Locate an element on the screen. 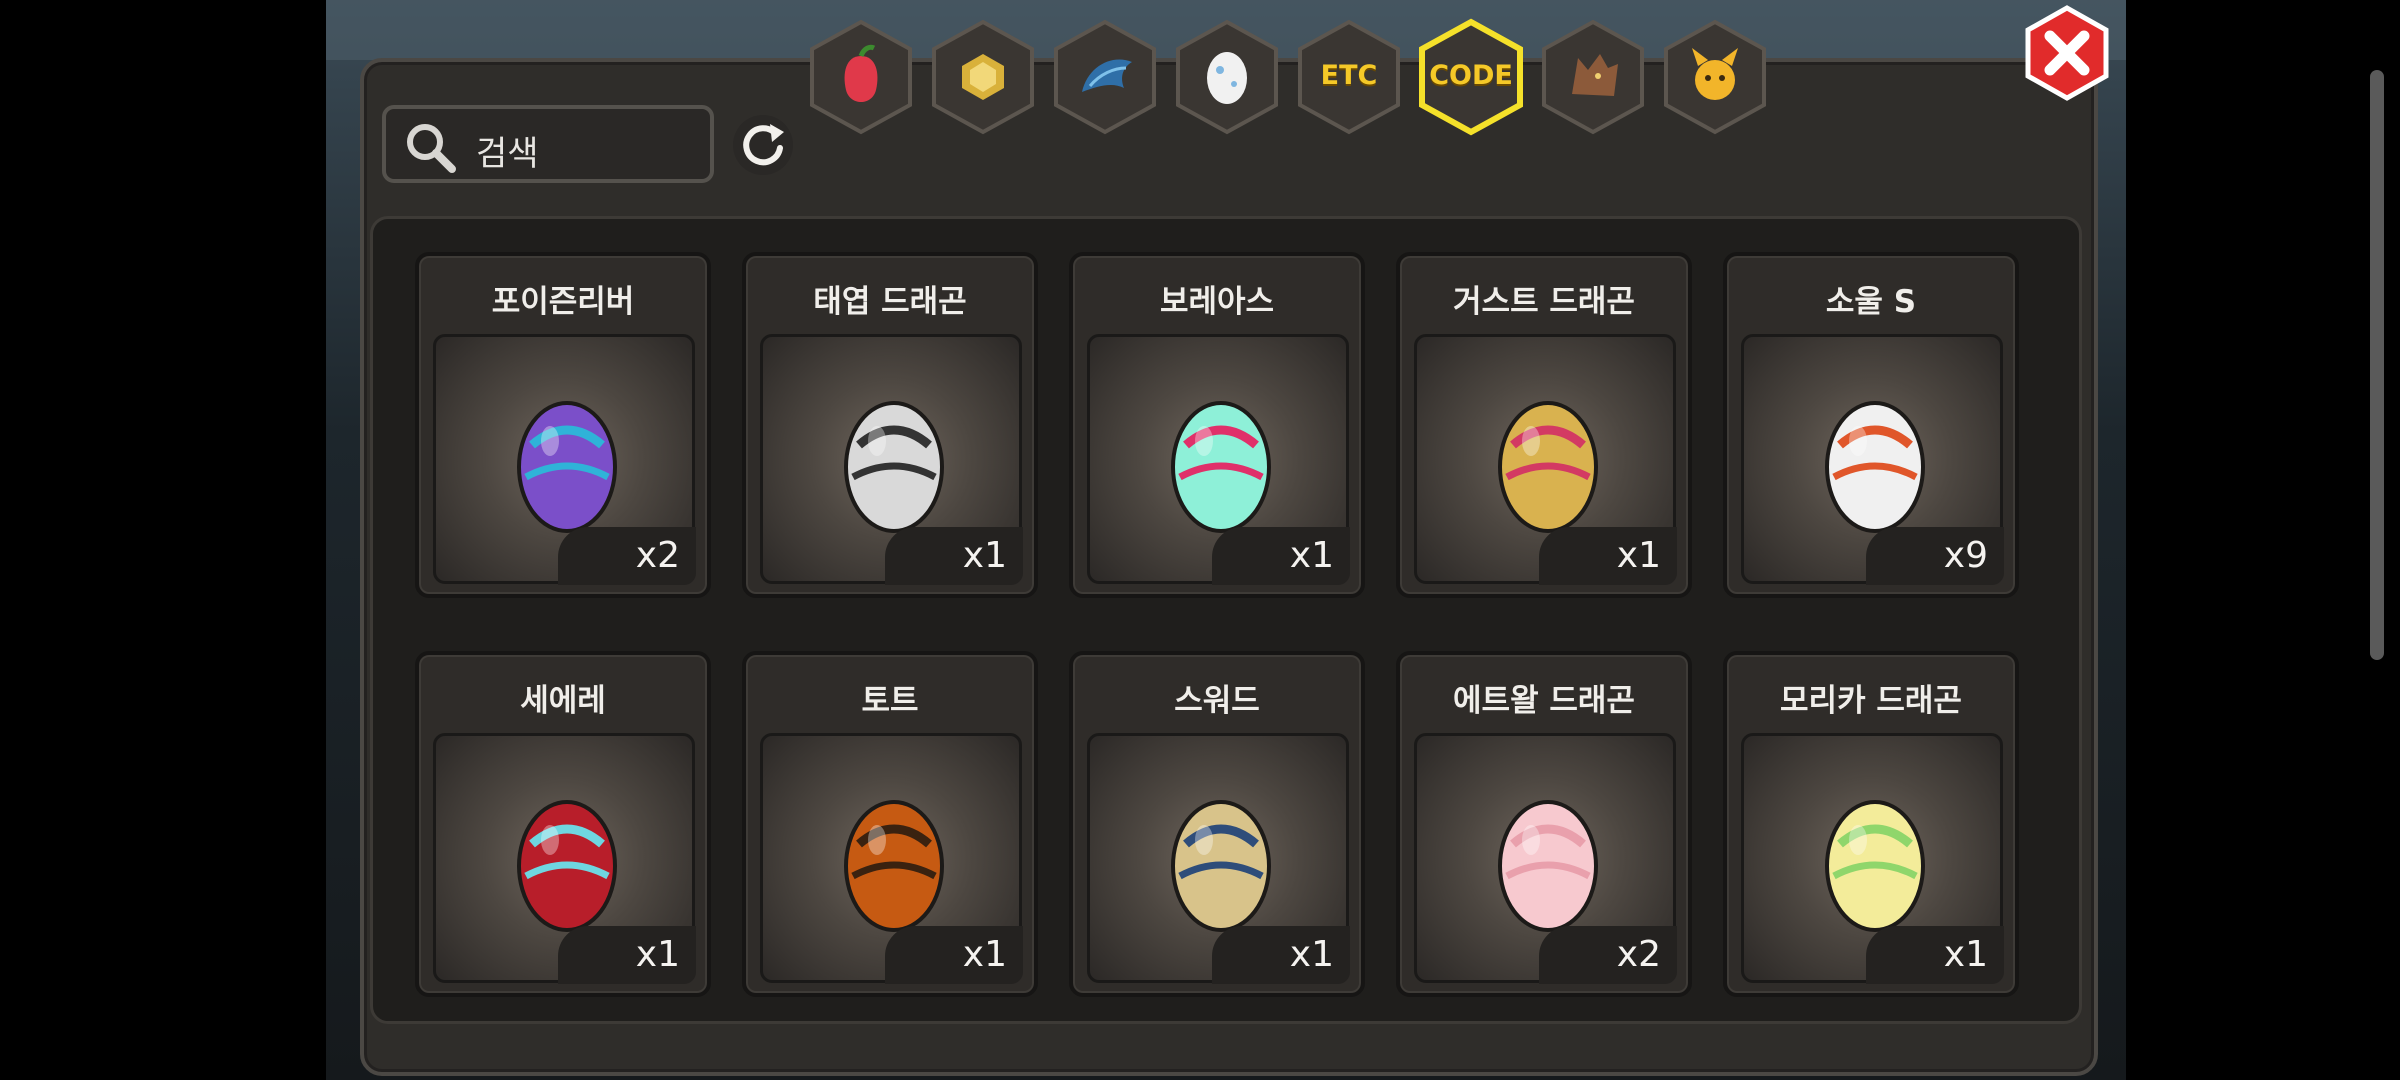 The height and width of the screenshot is (1080, 2400). tab-beast is located at coordinates (1593, 77).